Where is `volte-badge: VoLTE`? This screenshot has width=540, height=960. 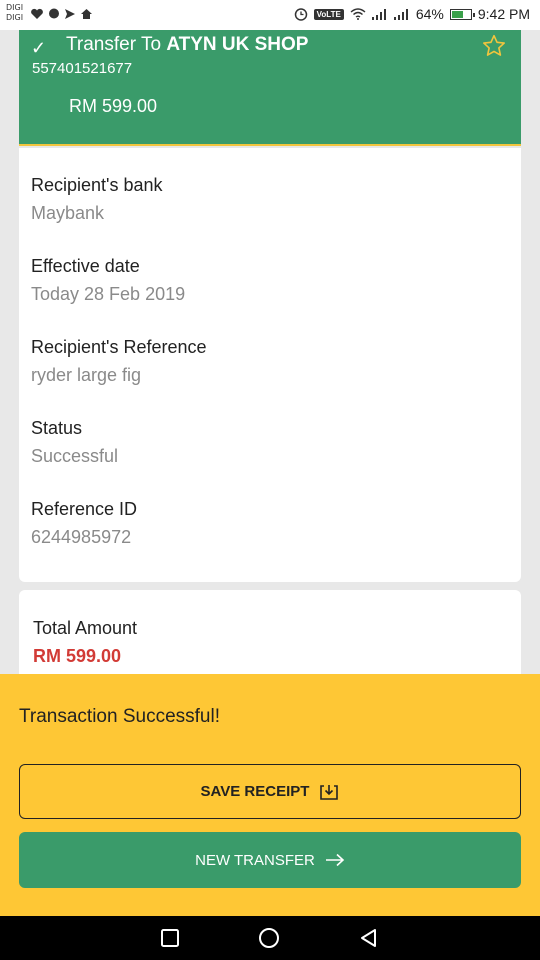 volte-badge: VoLTE is located at coordinates (328, 14).